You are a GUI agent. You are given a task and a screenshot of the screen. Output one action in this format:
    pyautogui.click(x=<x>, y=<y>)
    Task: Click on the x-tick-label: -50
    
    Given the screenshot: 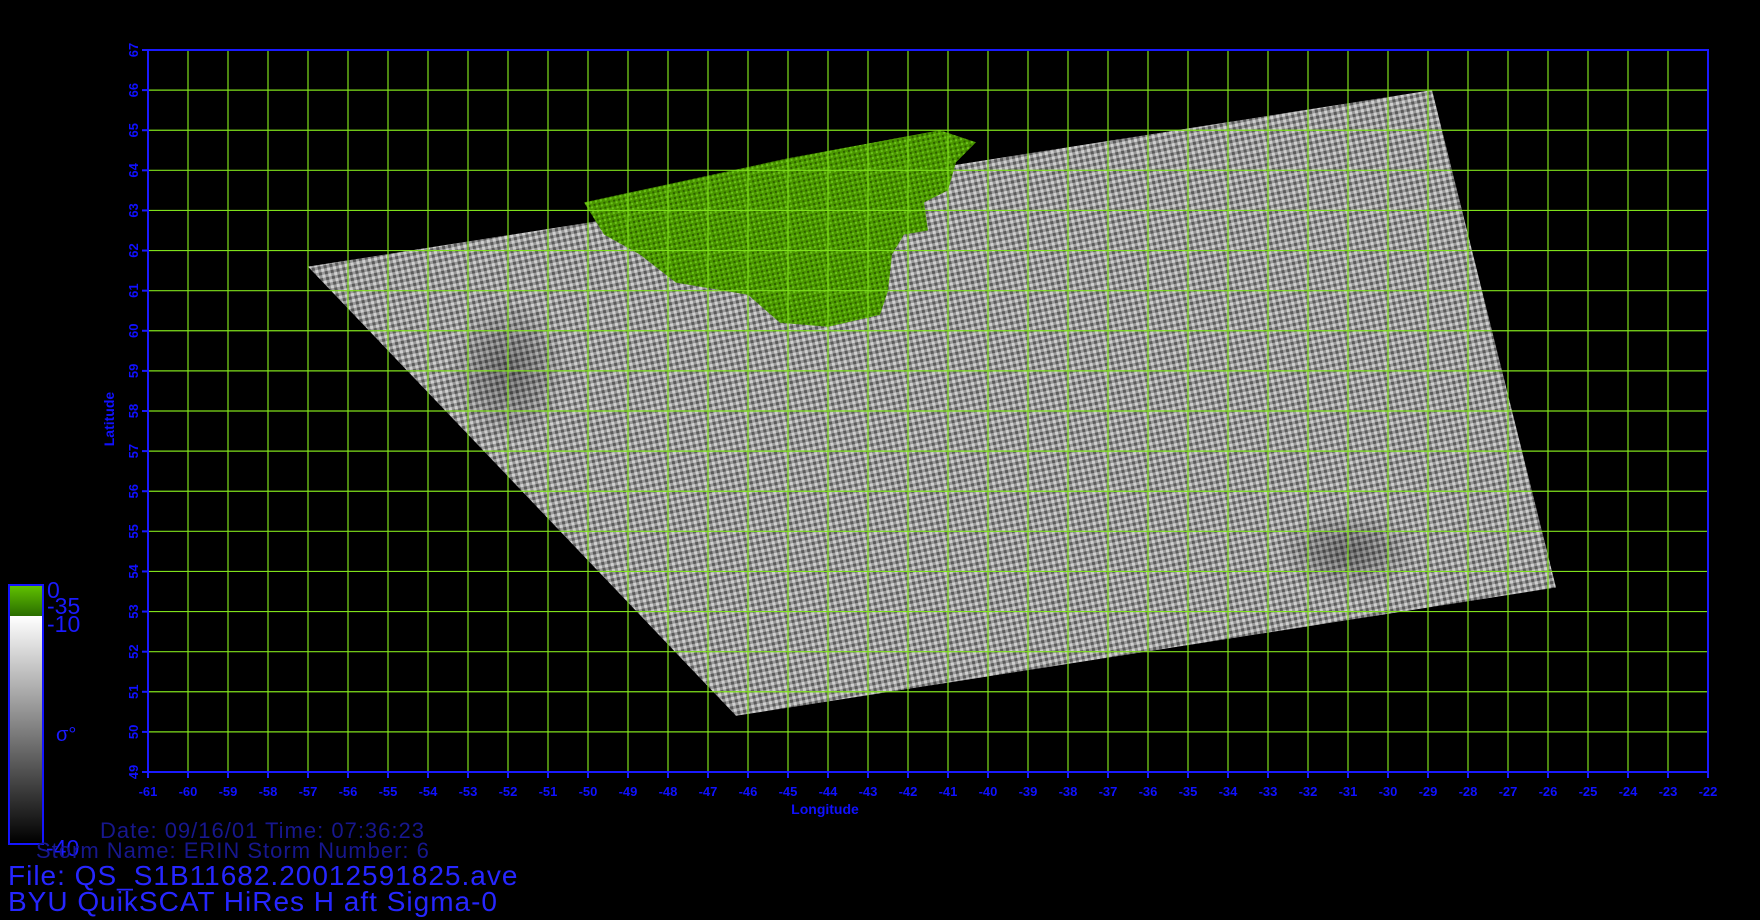 What is the action you would take?
    pyautogui.click(x=588, y=791)
    